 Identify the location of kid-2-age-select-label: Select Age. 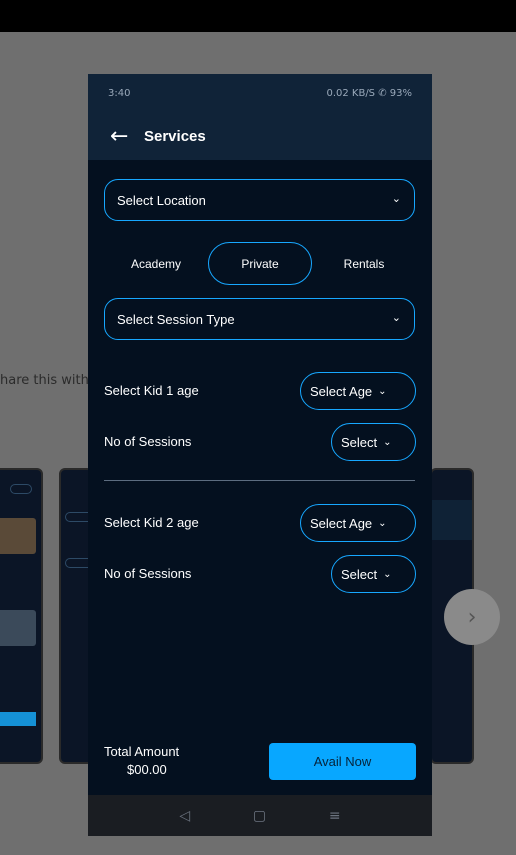
(341, 523).